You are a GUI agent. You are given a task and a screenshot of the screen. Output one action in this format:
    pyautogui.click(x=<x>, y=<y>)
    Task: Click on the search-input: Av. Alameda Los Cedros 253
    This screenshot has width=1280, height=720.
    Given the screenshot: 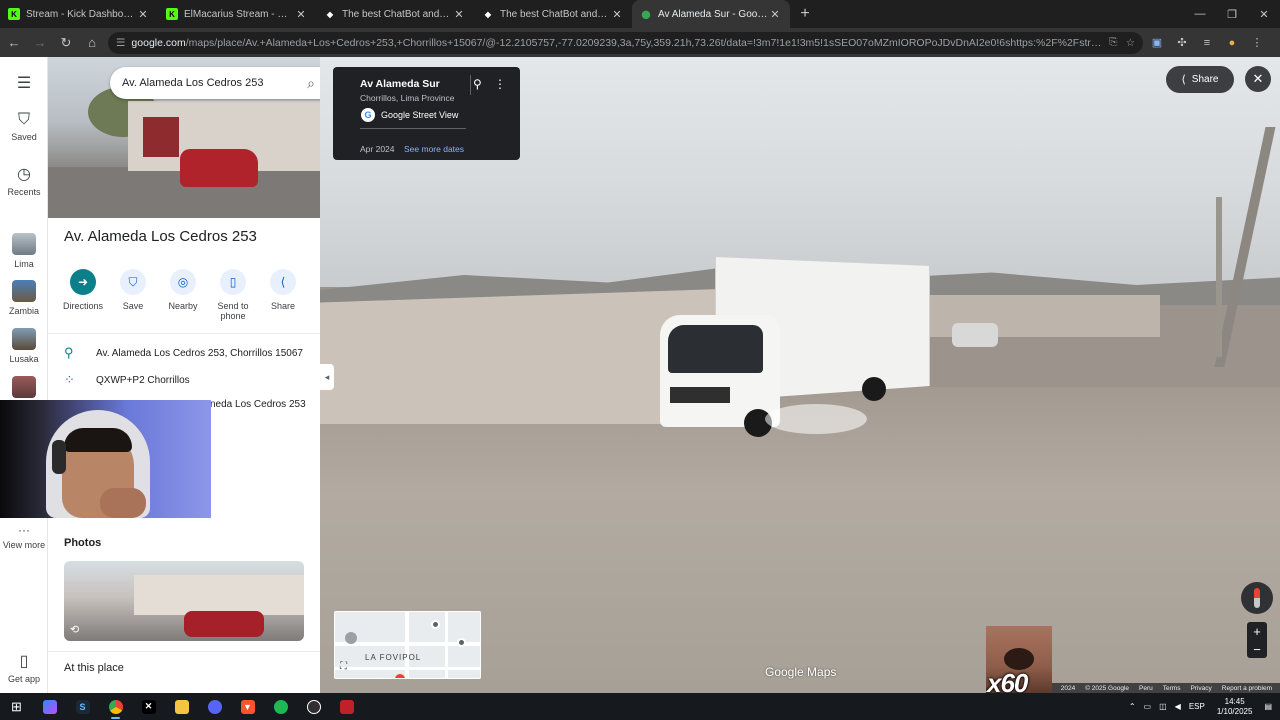 What is the action you would take?
    pyautogui.click(x=209, y=83)
    